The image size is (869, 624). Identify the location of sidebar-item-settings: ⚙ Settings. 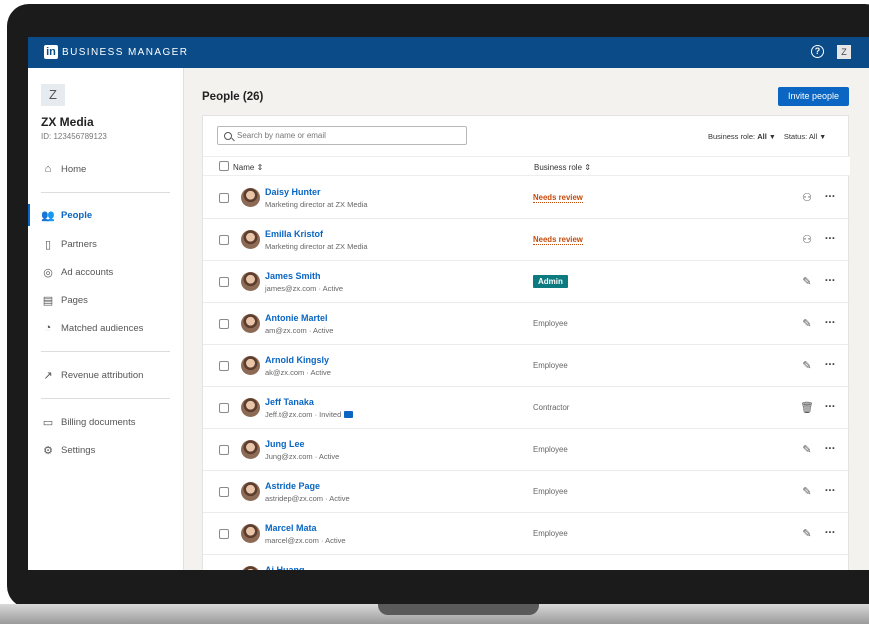
(105, 450).